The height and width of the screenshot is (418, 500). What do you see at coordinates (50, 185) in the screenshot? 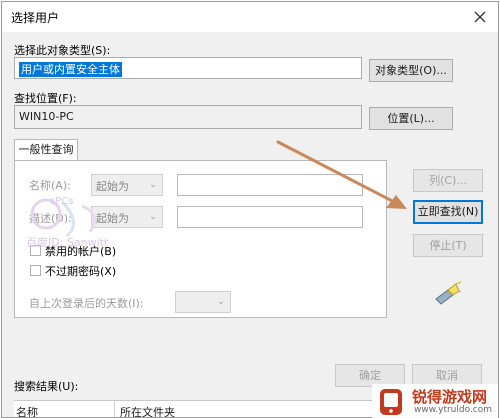
I see `name-label: 名称(A):` at bounding box center [50, 185].